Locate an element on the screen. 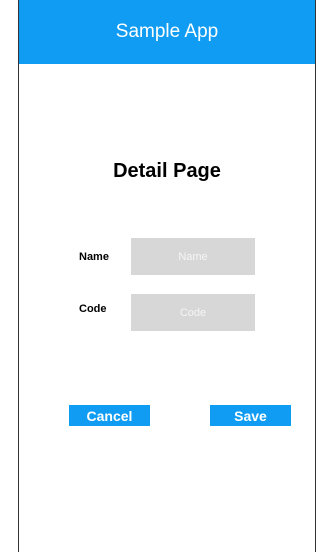 The width and height of the screenshot is (326, 552). name-label: Name is located at coordinates (94, 257).